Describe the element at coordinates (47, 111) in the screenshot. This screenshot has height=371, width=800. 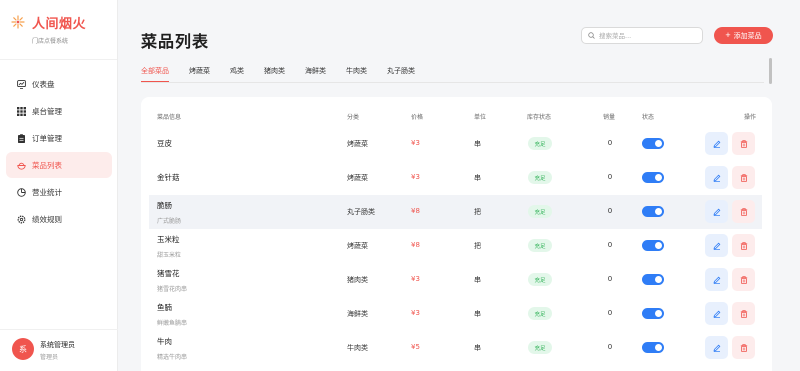
I see `sidebar-item-label: 桌台管理` at that location.